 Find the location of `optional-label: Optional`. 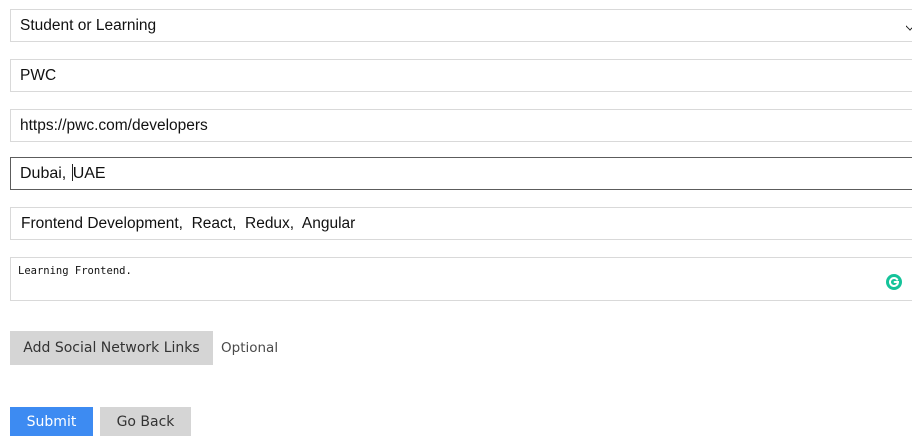

optional-label: Optional is located at coordinates (250, 348).